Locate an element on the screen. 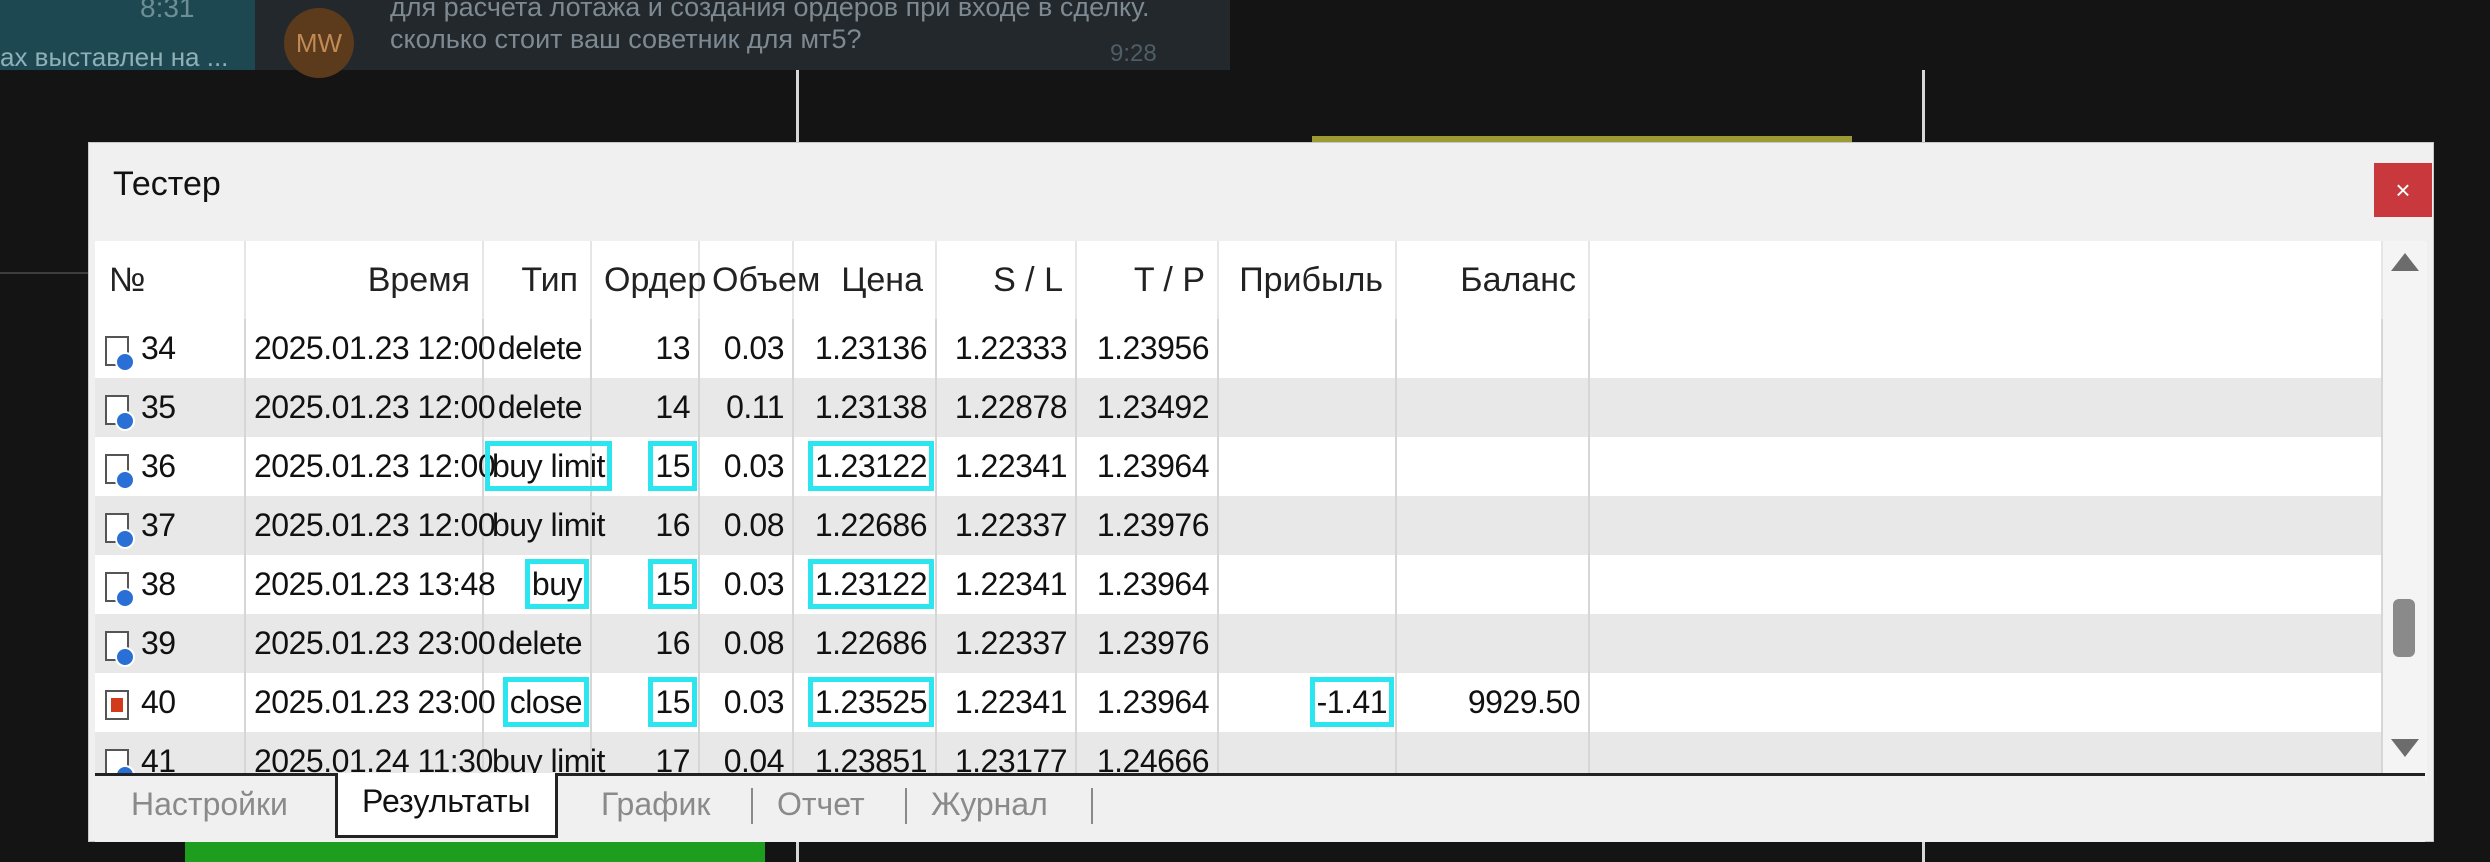  col-header-volume: Объем is located at coordinates (759, 280).